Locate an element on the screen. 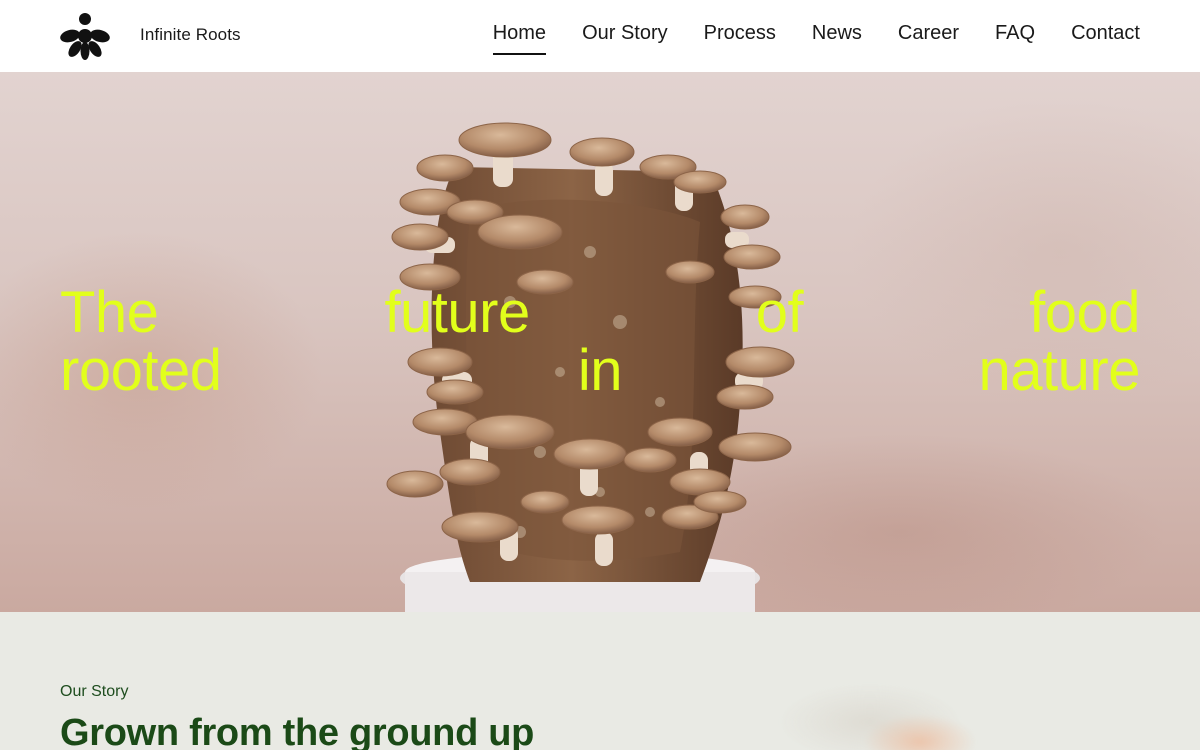  hero-headline-line-1: The future of food is located at coordinates (600, 313).